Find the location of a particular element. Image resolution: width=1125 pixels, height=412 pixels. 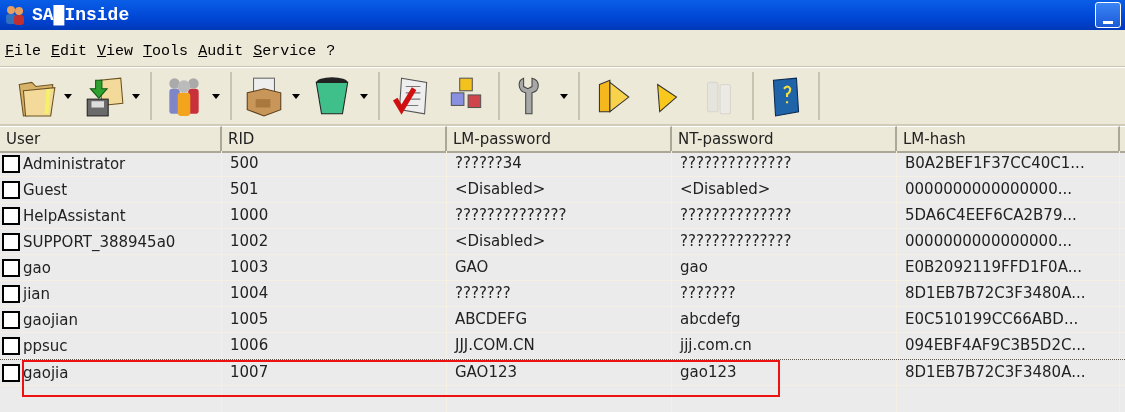

table-cell: GAO123 is located at coordinates (559, 372).